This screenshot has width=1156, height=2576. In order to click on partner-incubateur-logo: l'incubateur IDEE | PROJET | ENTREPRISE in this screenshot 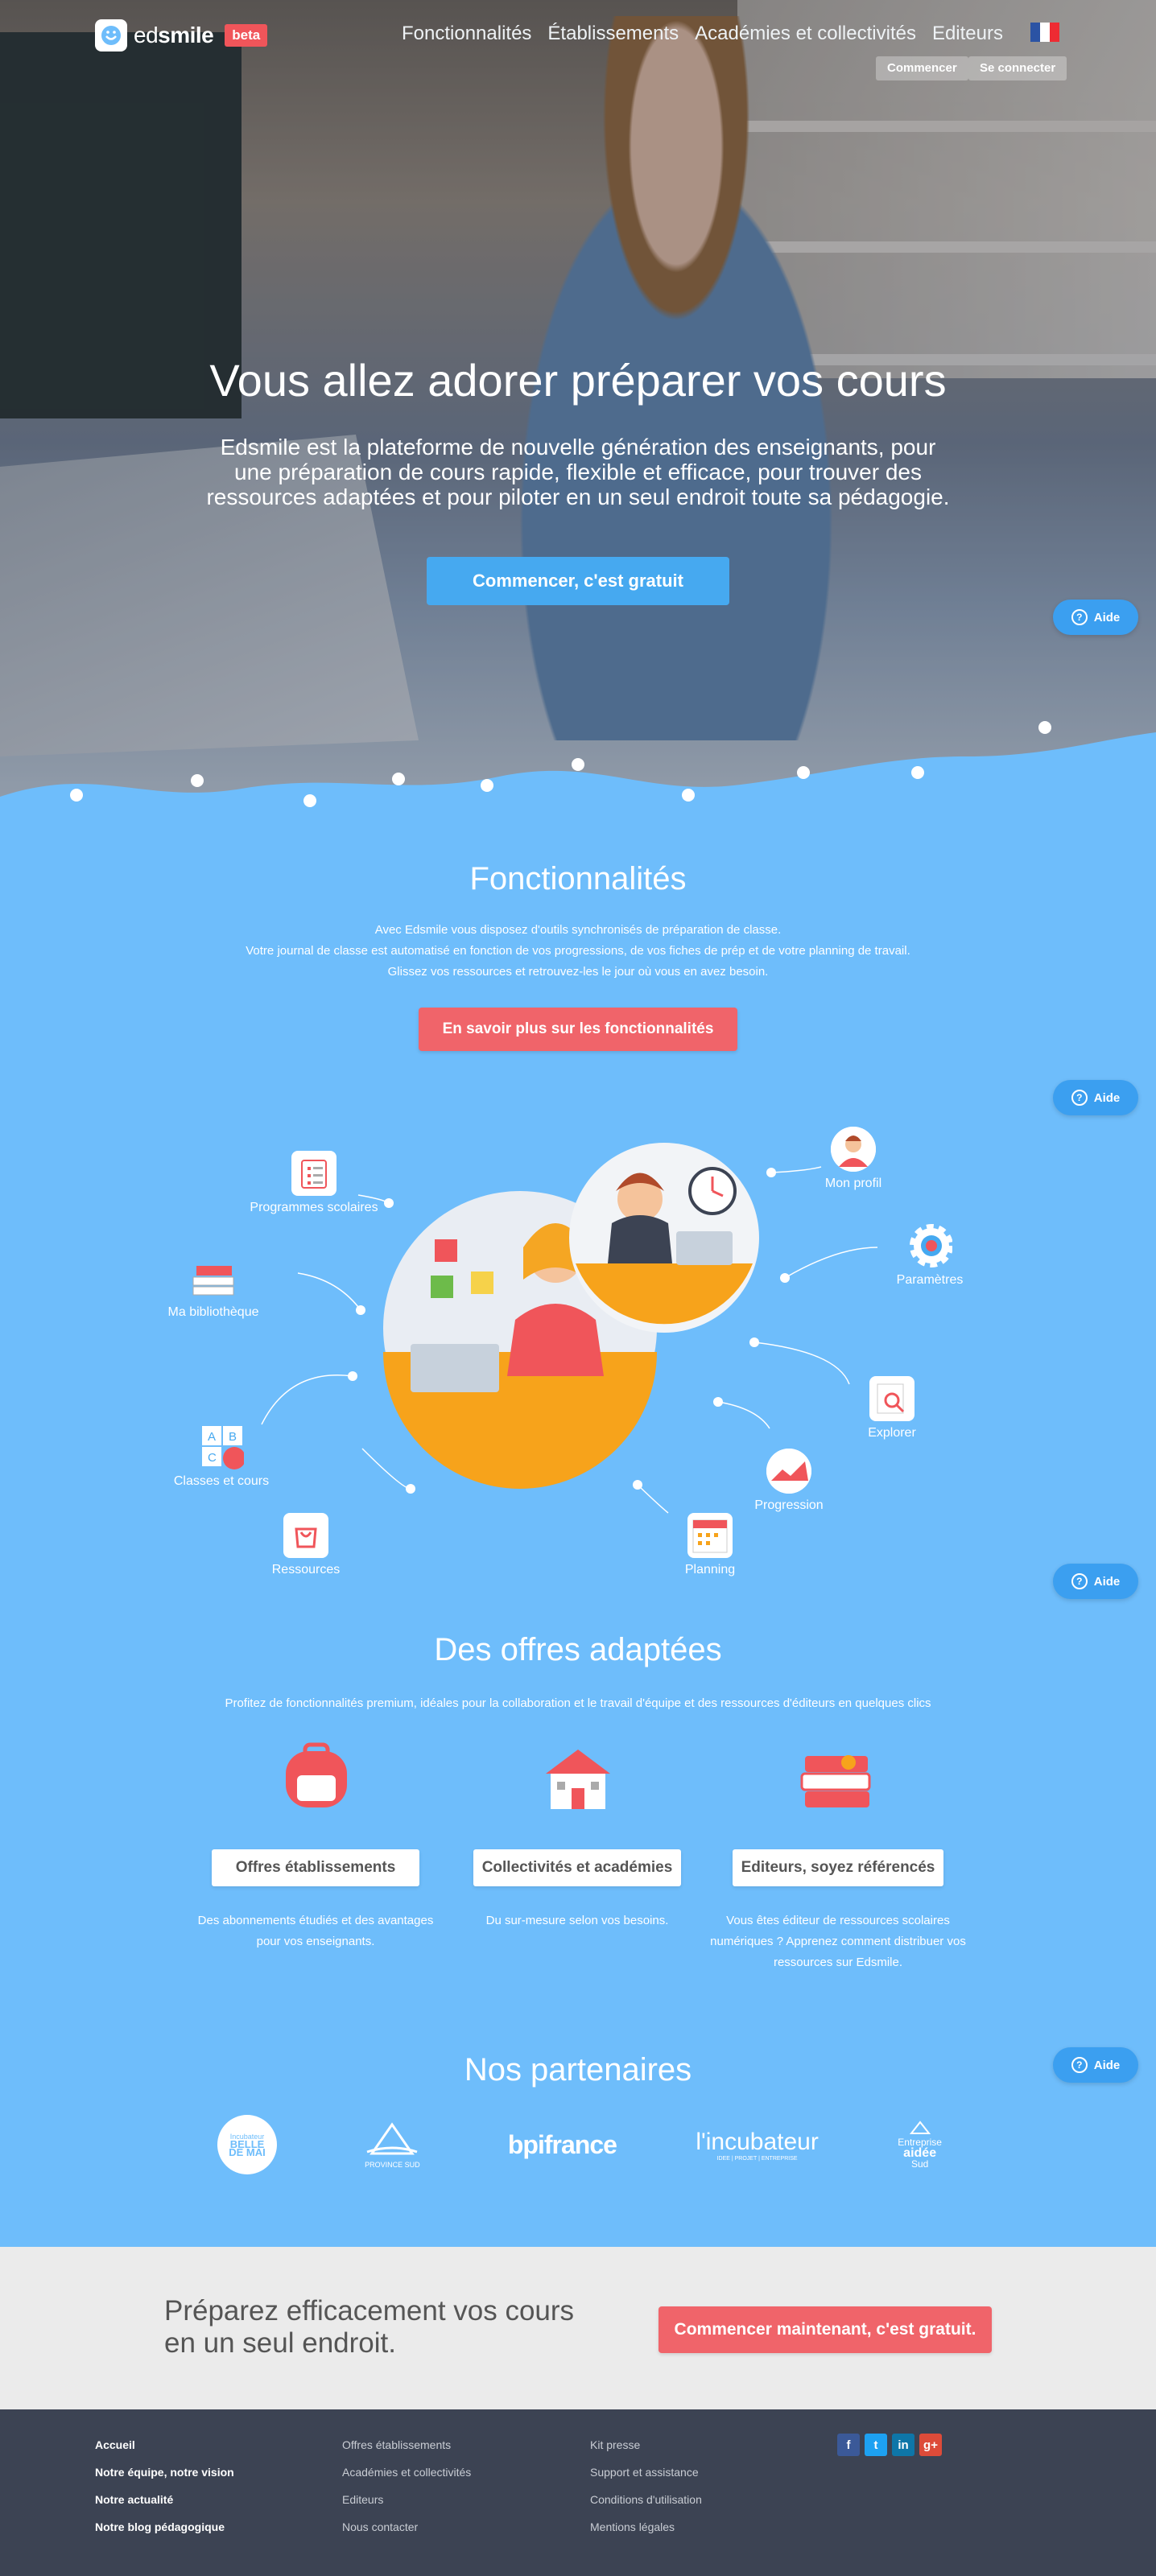, I will do `click(757, 2145)`.